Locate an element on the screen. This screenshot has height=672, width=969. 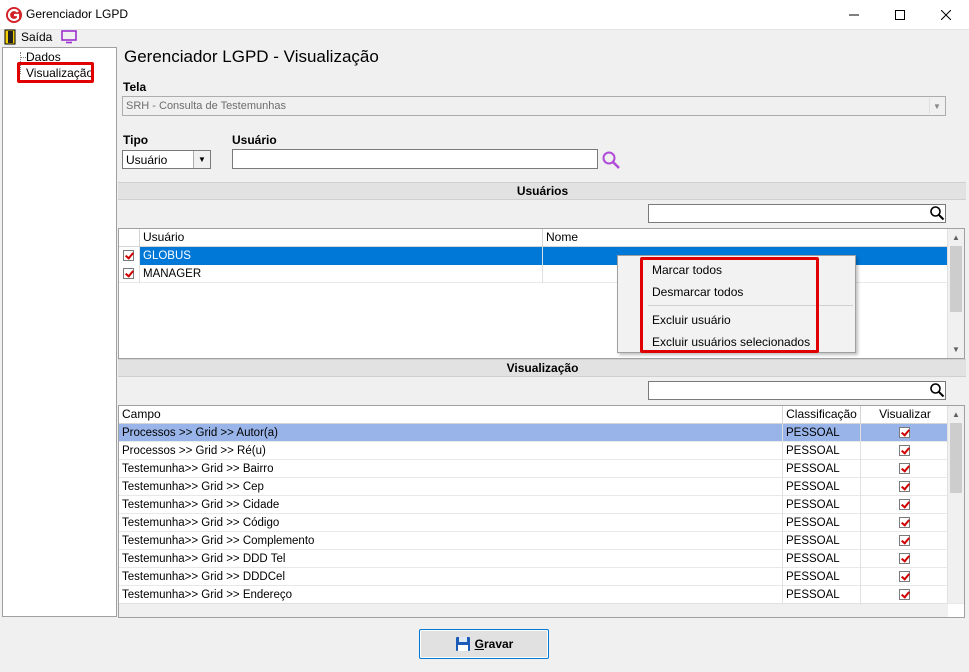
tela-label: Tela is located at coordinates (135, 87).